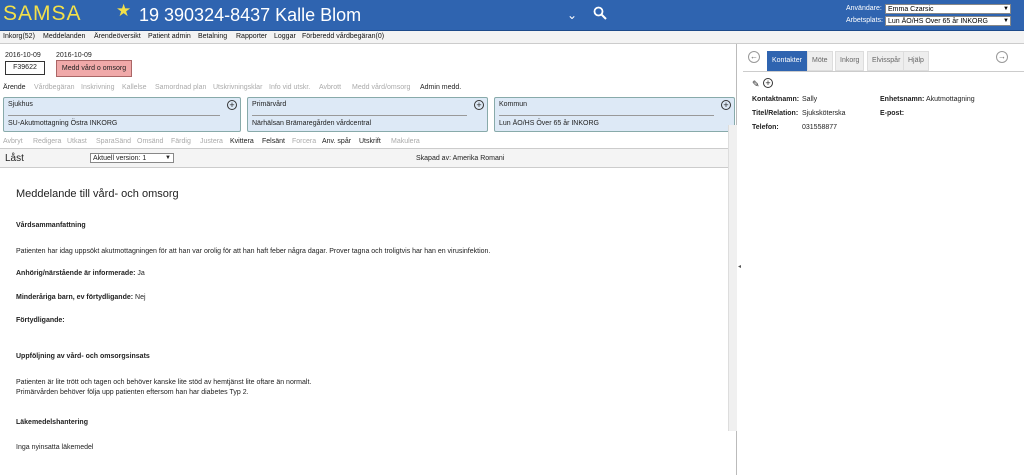 The height and width of the screenshot is (475, 1024). What do you see at coordinates (440, 87) in the screenshot?
I see `tab-admin-medd: Admin medd.` at bounding box center [440, 87].